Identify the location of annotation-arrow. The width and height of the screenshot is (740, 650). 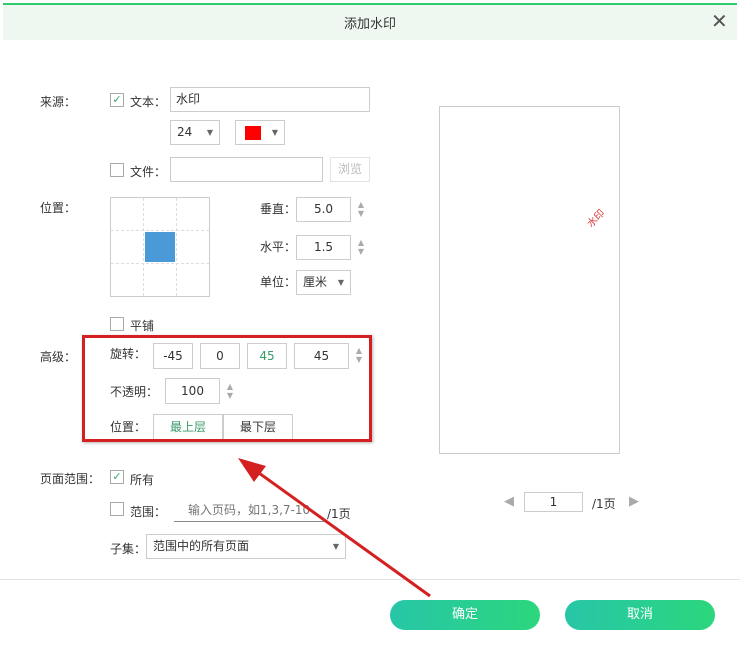
(334, 528).